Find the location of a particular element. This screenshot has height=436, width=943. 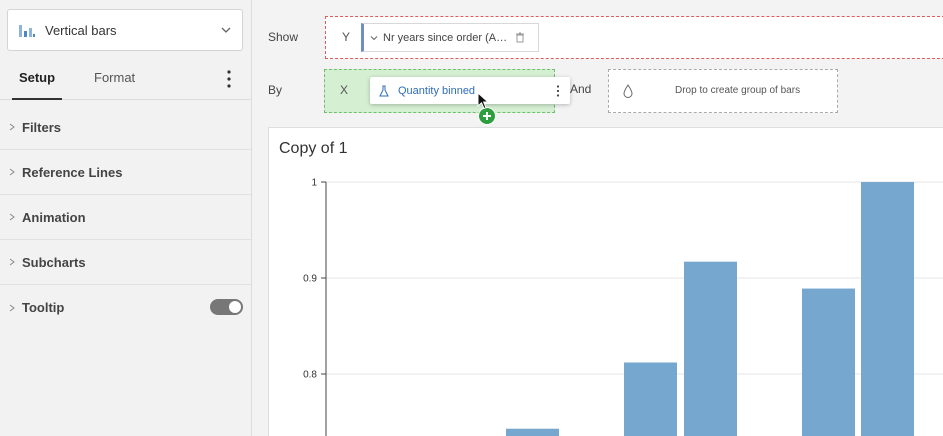

section-label: Subcharts is located at coordinates (54, 262).